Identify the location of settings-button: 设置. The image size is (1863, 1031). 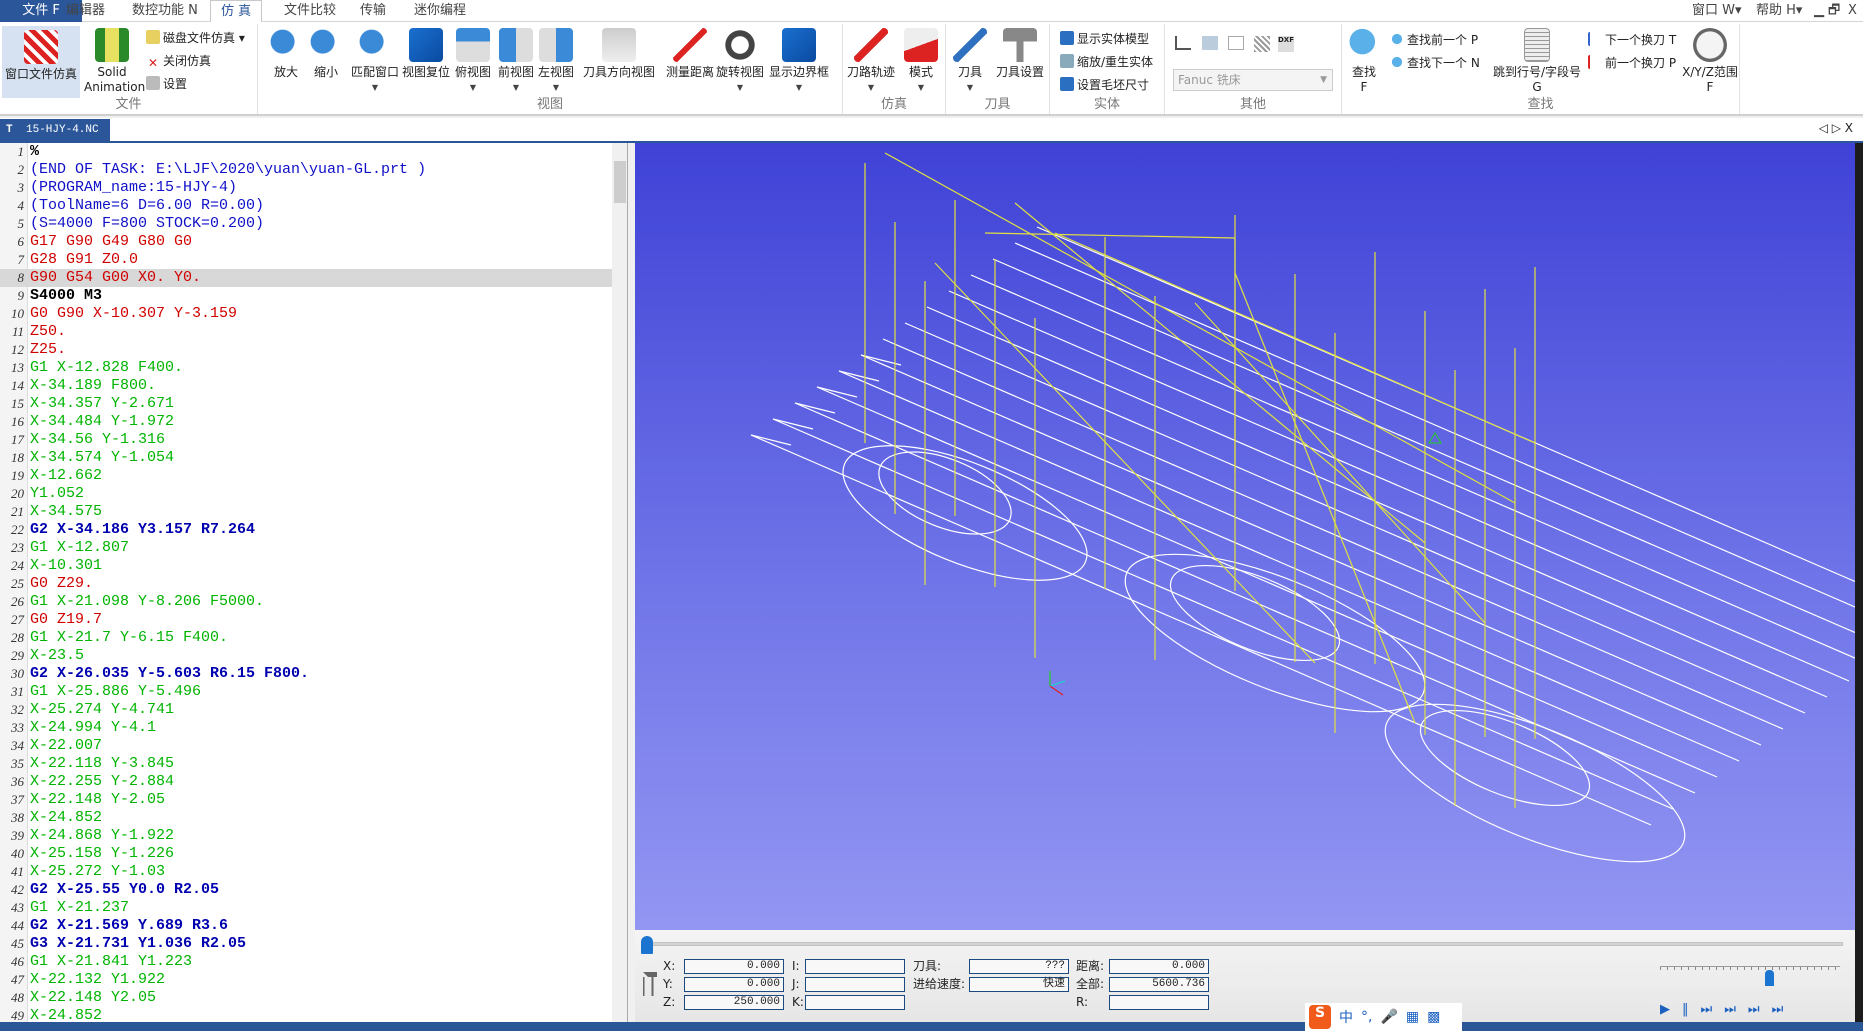
(166, 84).